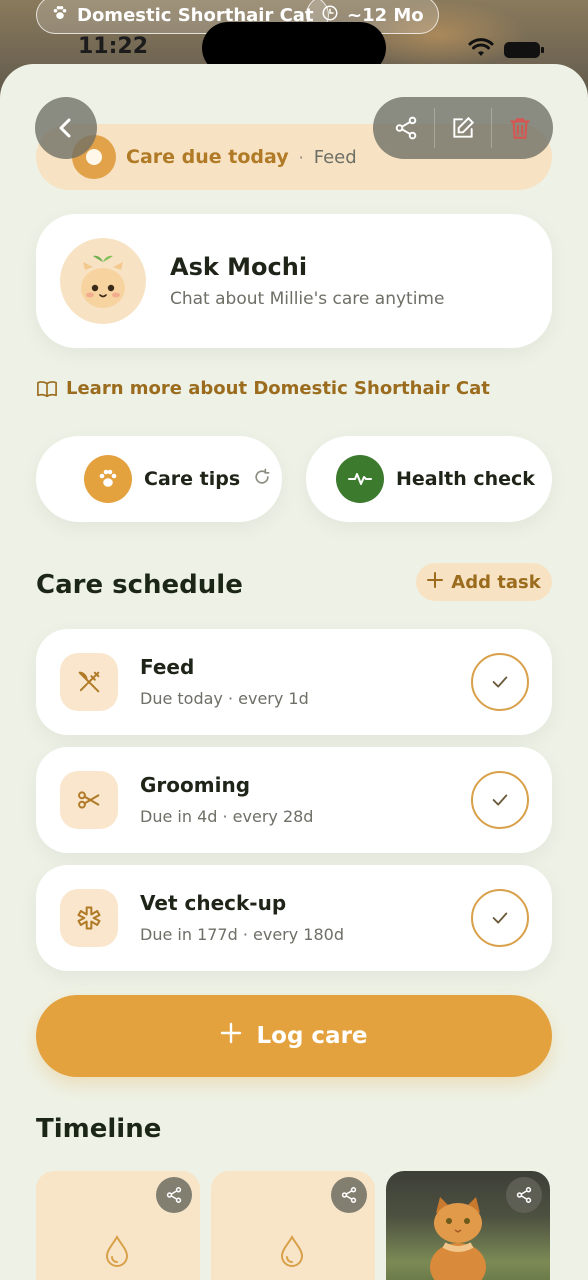  What do you see at coordinates (89, 918) in the screenshot?
I see `medical-icon` at bounding box center [89, 918].